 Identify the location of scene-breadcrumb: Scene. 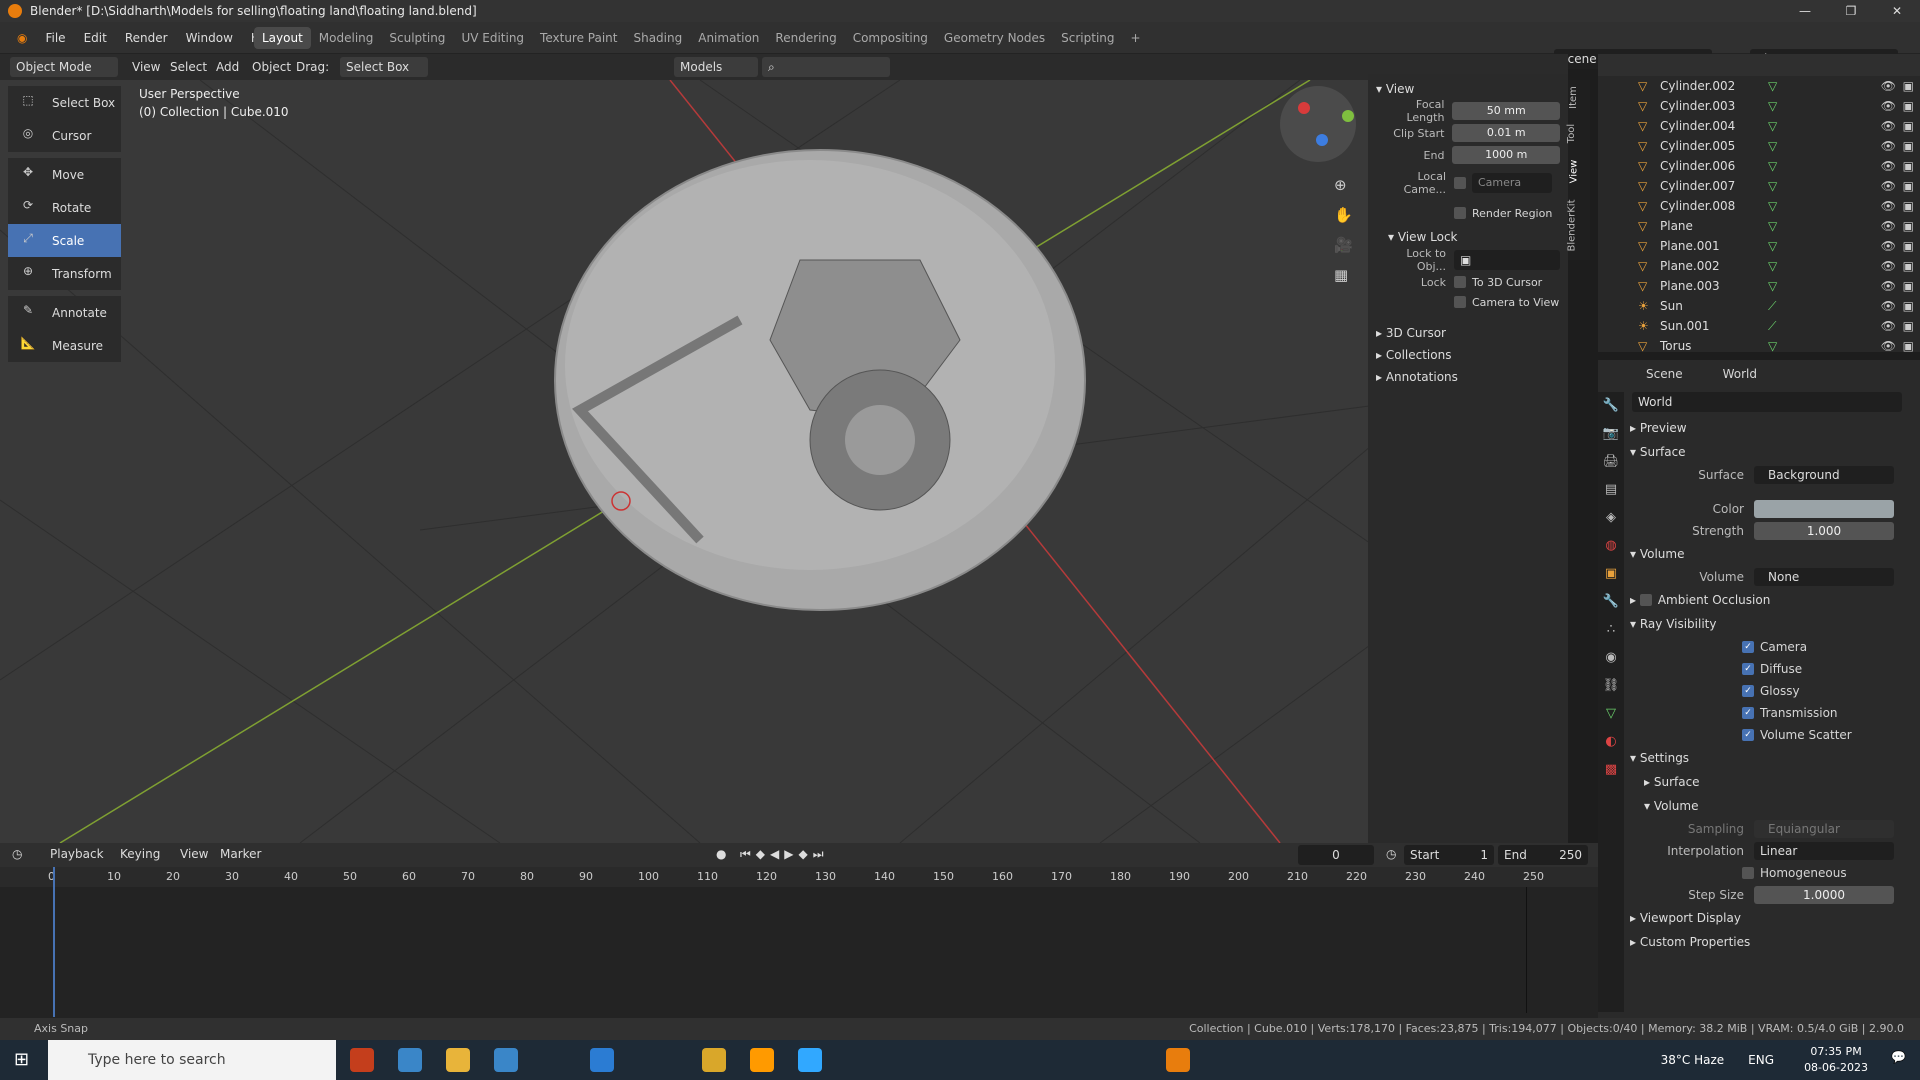
(1664, 374).